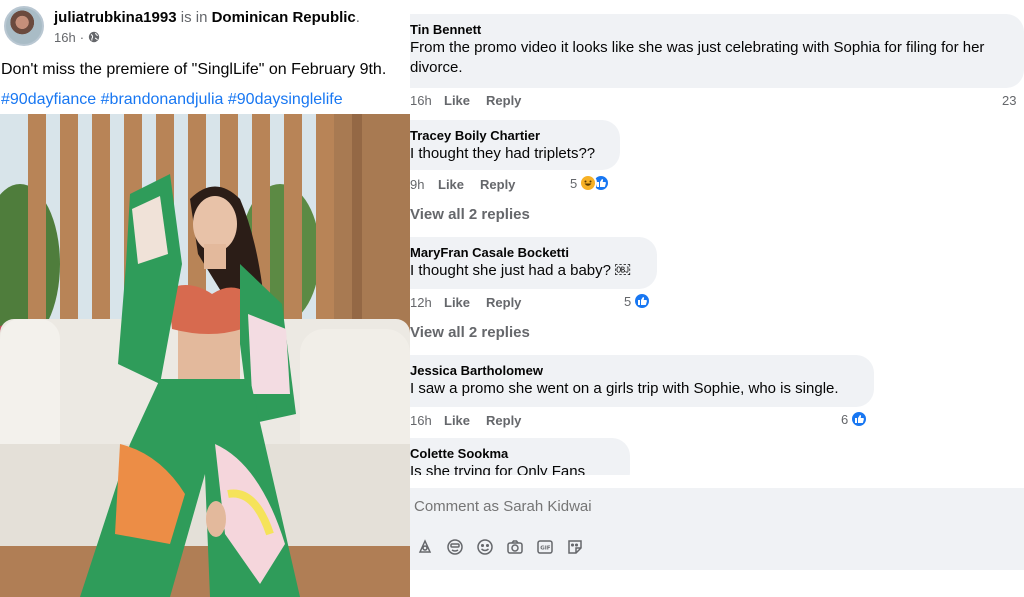 This screenshot has height=597, width=1024. Describe the element at coordinates (94, 37) in the screenshot. I see `globe-icon` at that location.